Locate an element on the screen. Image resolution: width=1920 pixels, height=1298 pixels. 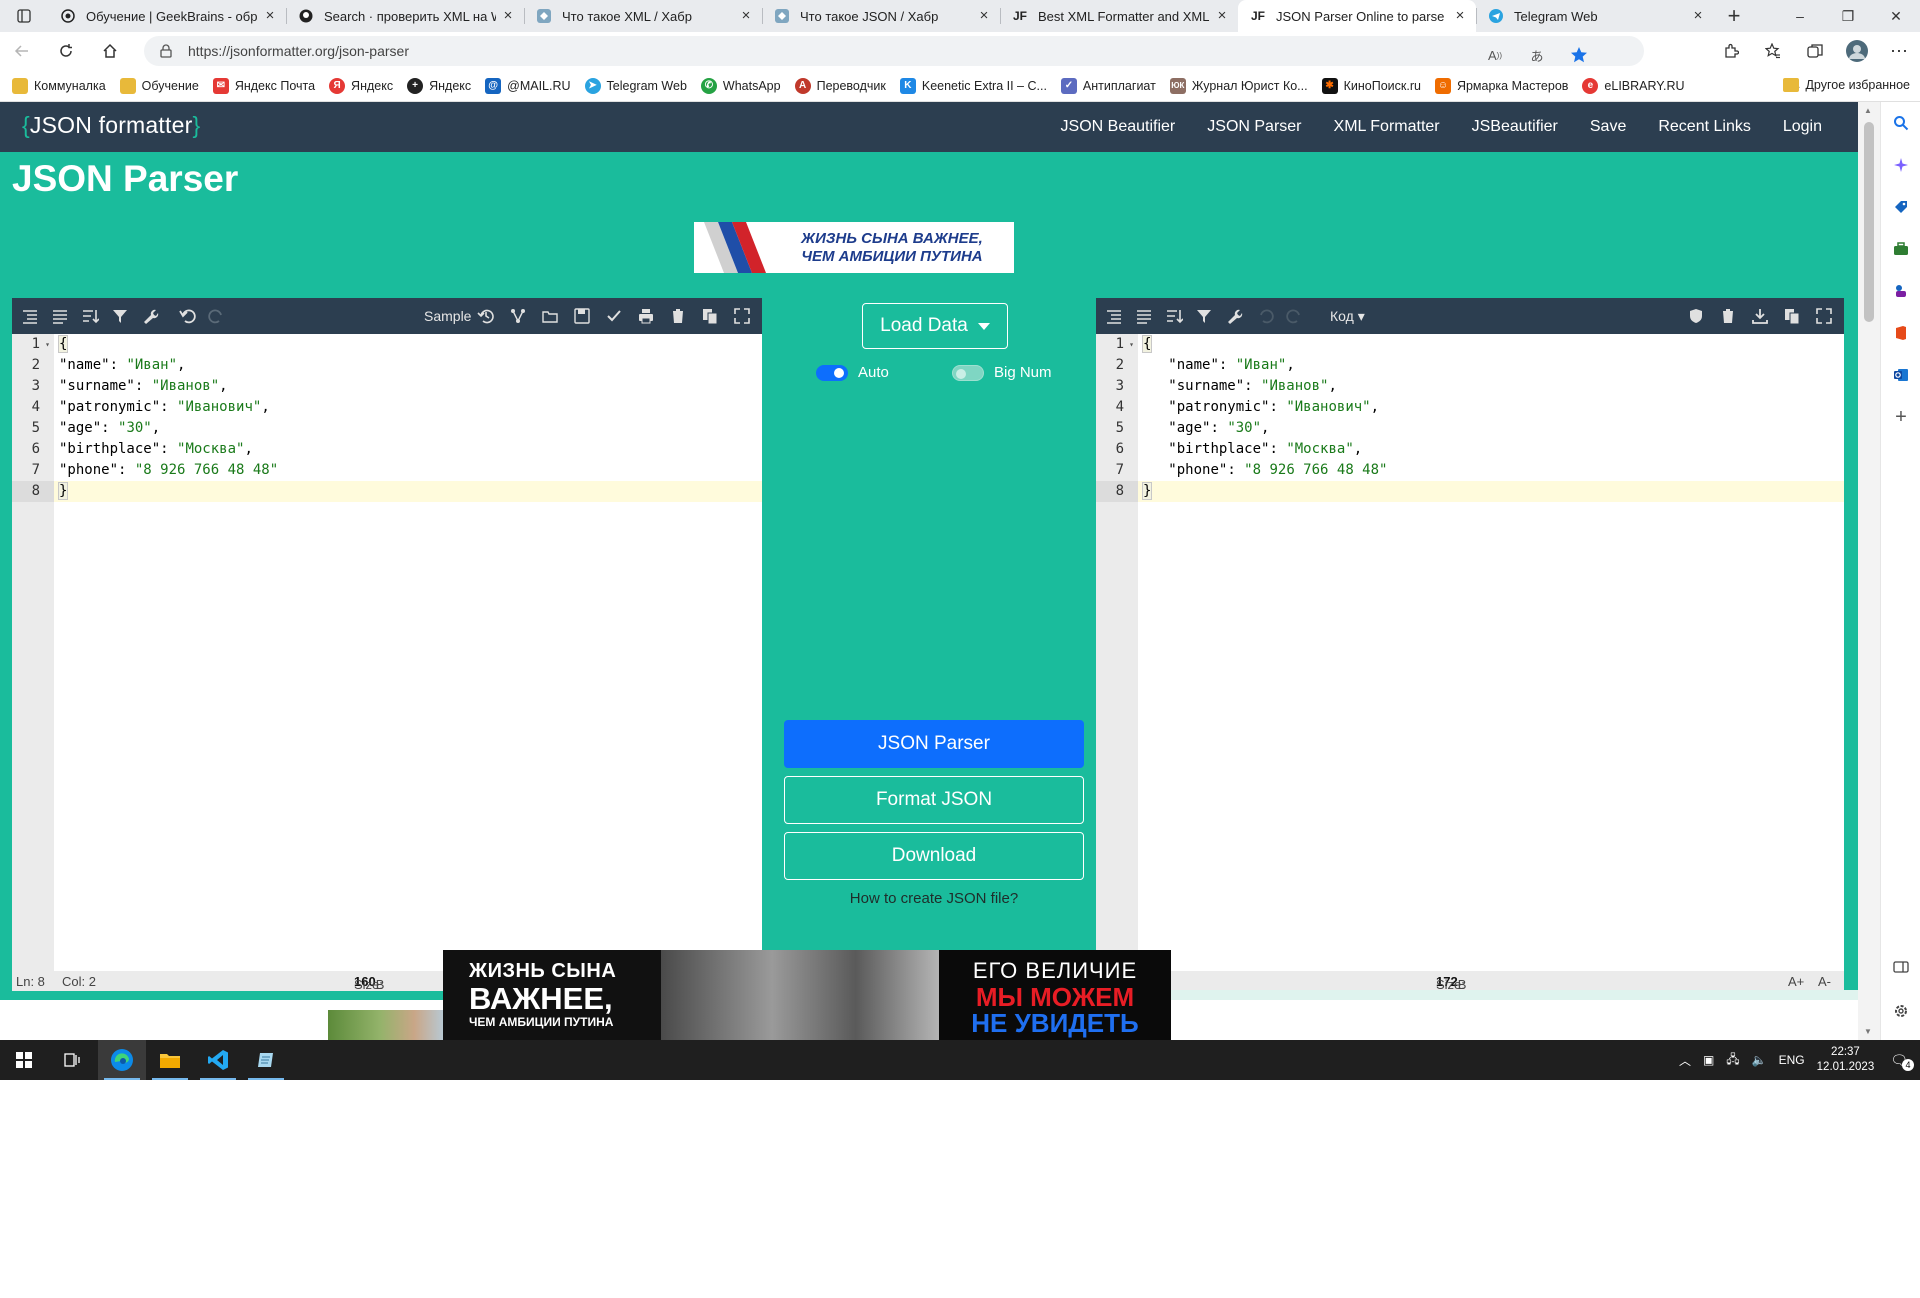
profile-avatar is located at coordinates (1857, 51).